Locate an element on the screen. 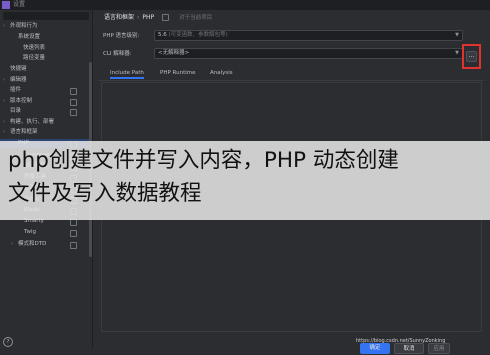 Image resolution: width=490 pixels, height=355 pixels. sidebar-item: 路径变量 is located at coordinates (46, 58).